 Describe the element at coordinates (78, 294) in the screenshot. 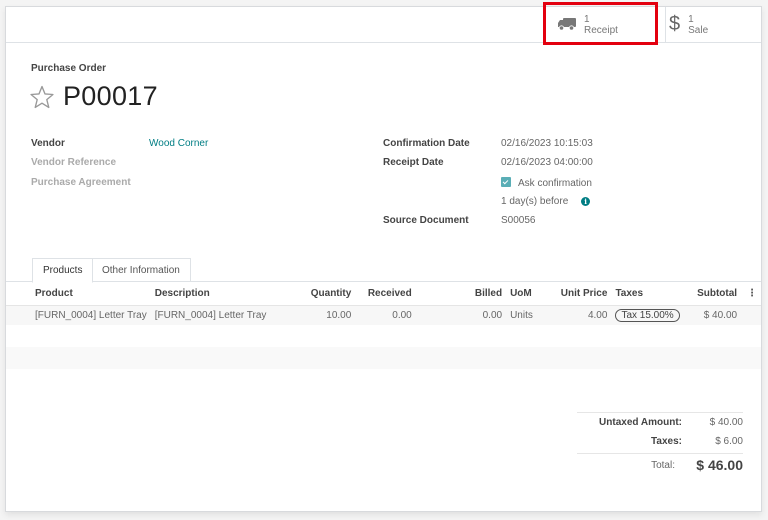

I see `col-product: Product` at that location.